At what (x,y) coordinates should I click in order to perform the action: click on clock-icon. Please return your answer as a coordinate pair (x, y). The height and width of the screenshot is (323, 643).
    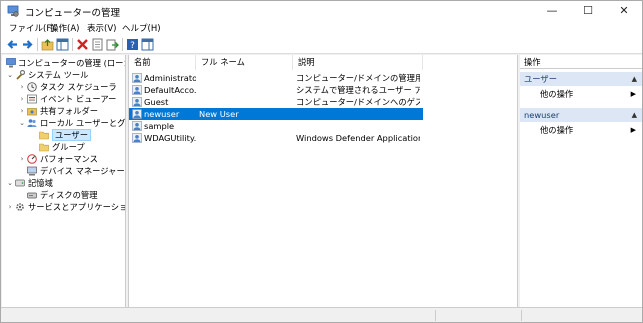
    Looking at the image, I should click on (32, 87).